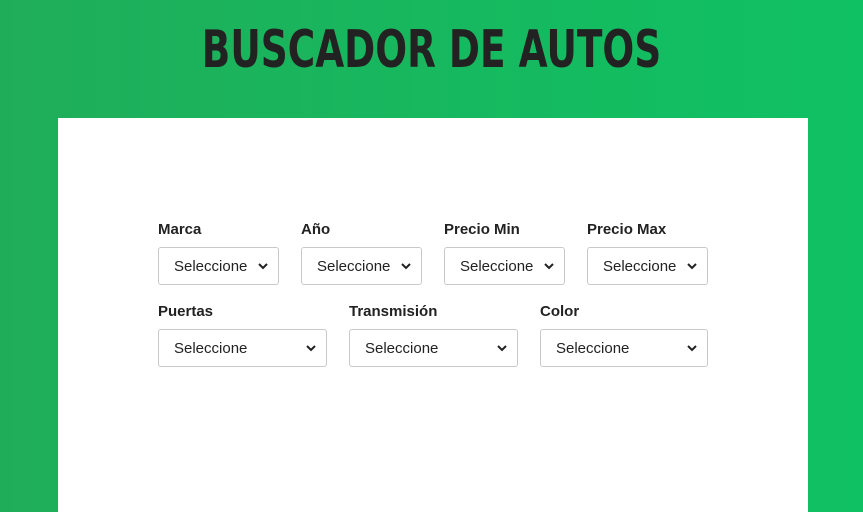 The height and width of the screenshot is (512, 863). Describe the element at coordinates (393, 311) in the screenshot. I see `transmision-label: Transmisión` at that location.